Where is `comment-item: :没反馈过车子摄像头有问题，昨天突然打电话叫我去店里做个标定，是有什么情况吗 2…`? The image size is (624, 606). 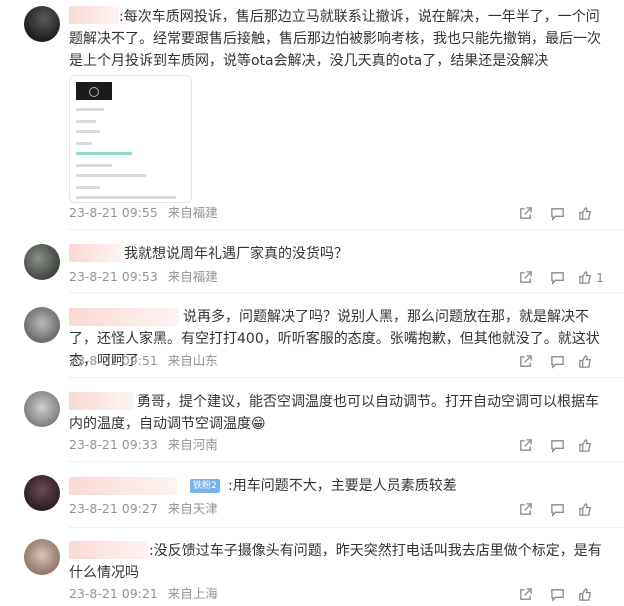 comment-item: :没反馈过车子摄像头有问题，昨天突然打电话叫我去店里做个标定，是有什么情况吗 2… is located at coordinates (312, 566).